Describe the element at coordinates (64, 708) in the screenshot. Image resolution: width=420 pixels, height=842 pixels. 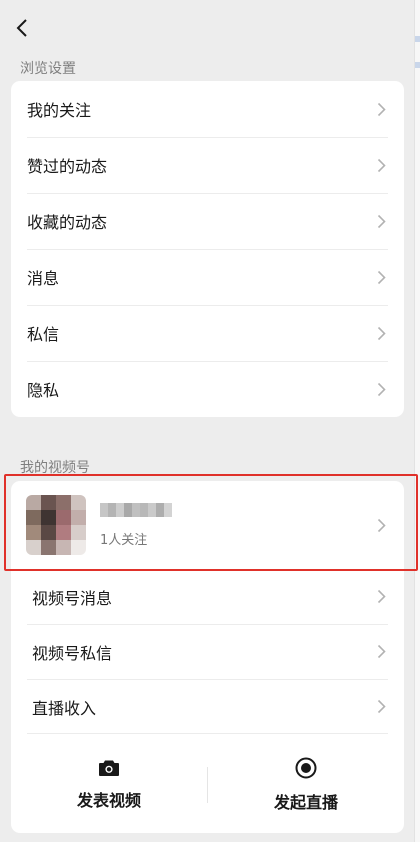
I see `menu-item-label: 直播收入` at that location.